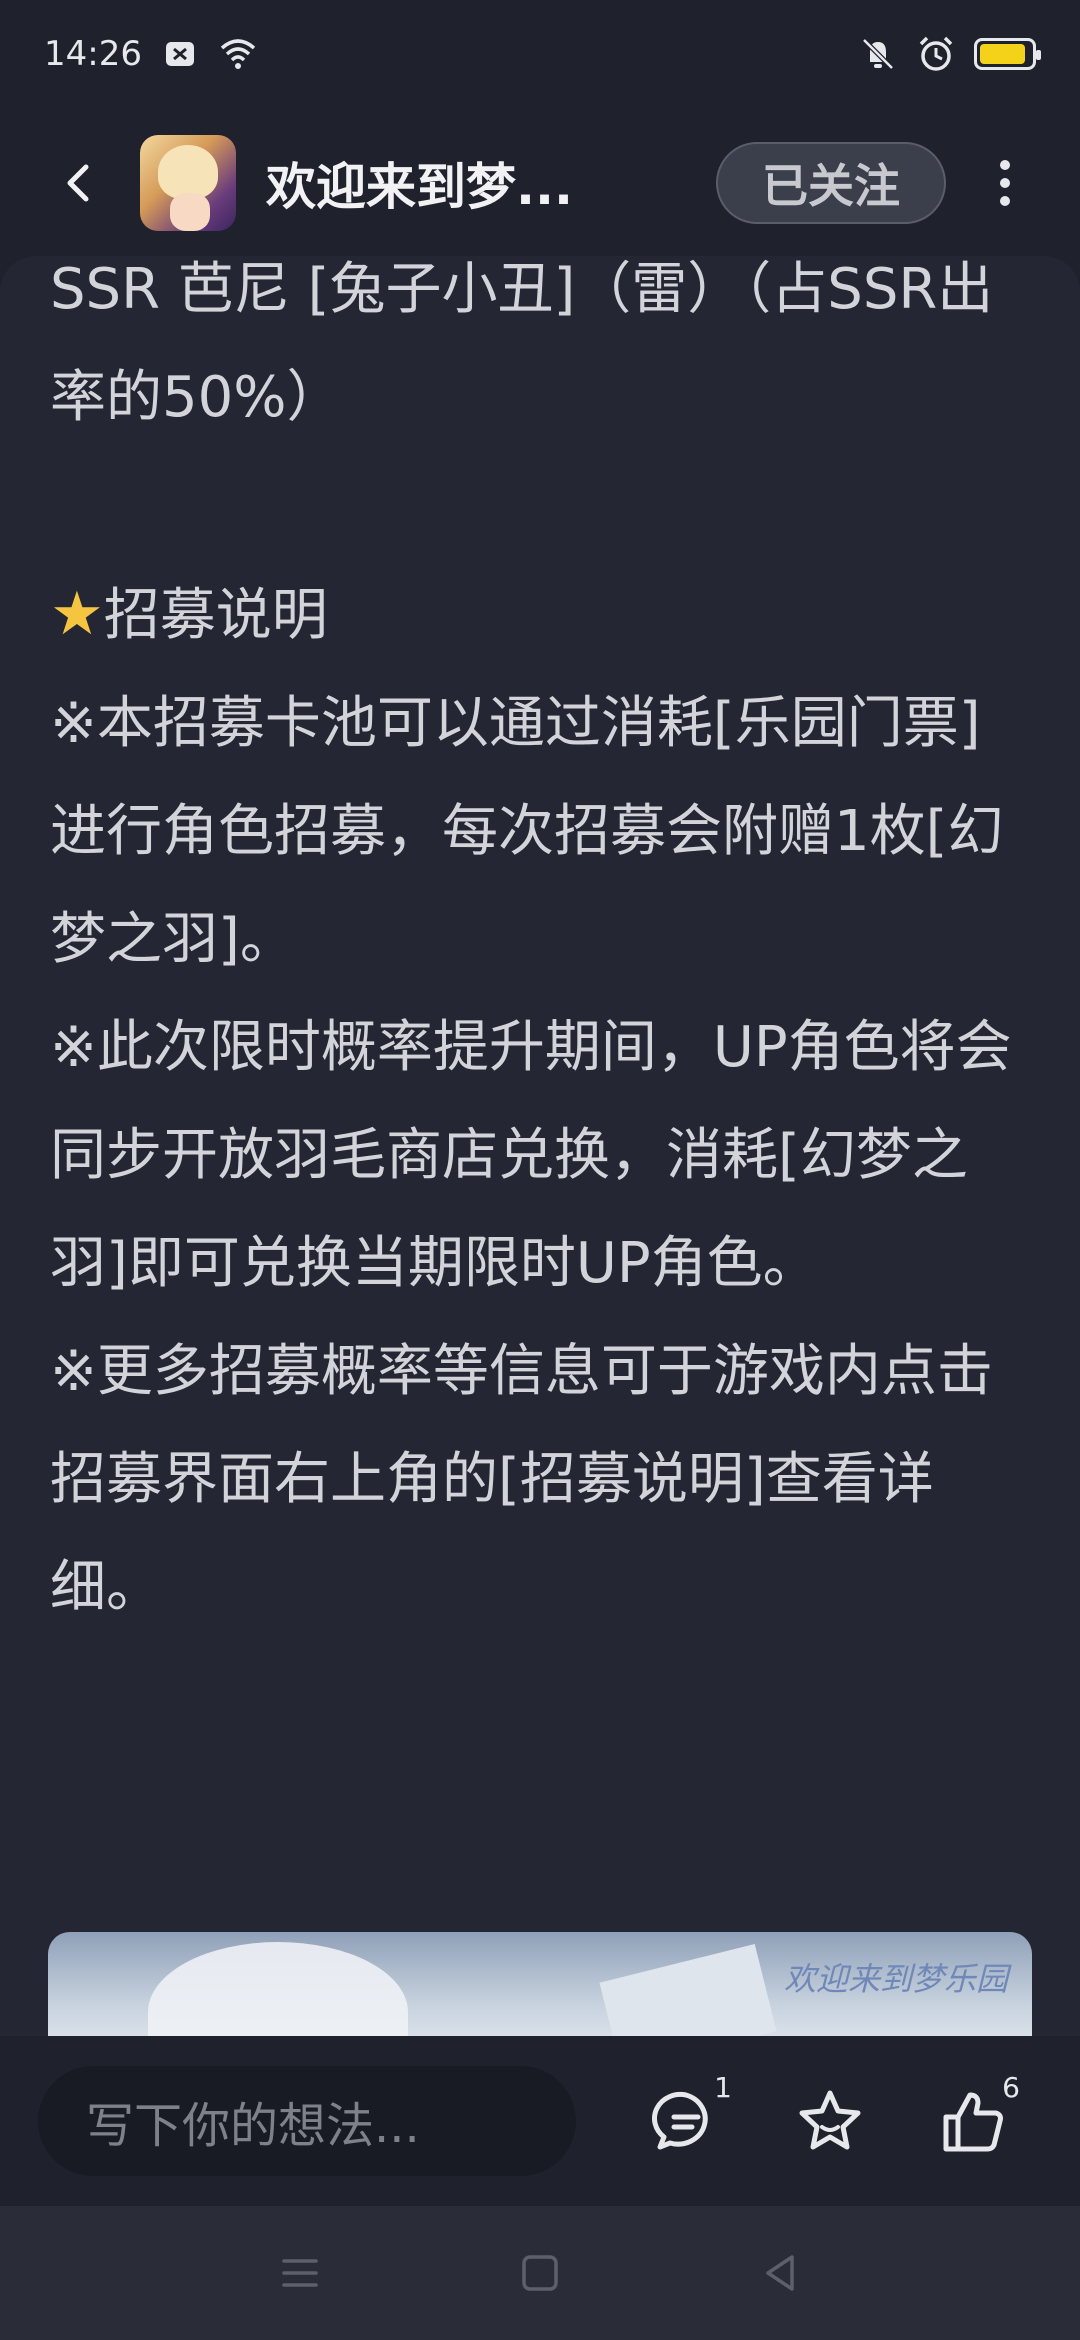 The width and height of the screenshot is (1080, 2340). Describe the element at coordinates (1011, 2087) in the screenshot. I see `like-count: 6` at that location.